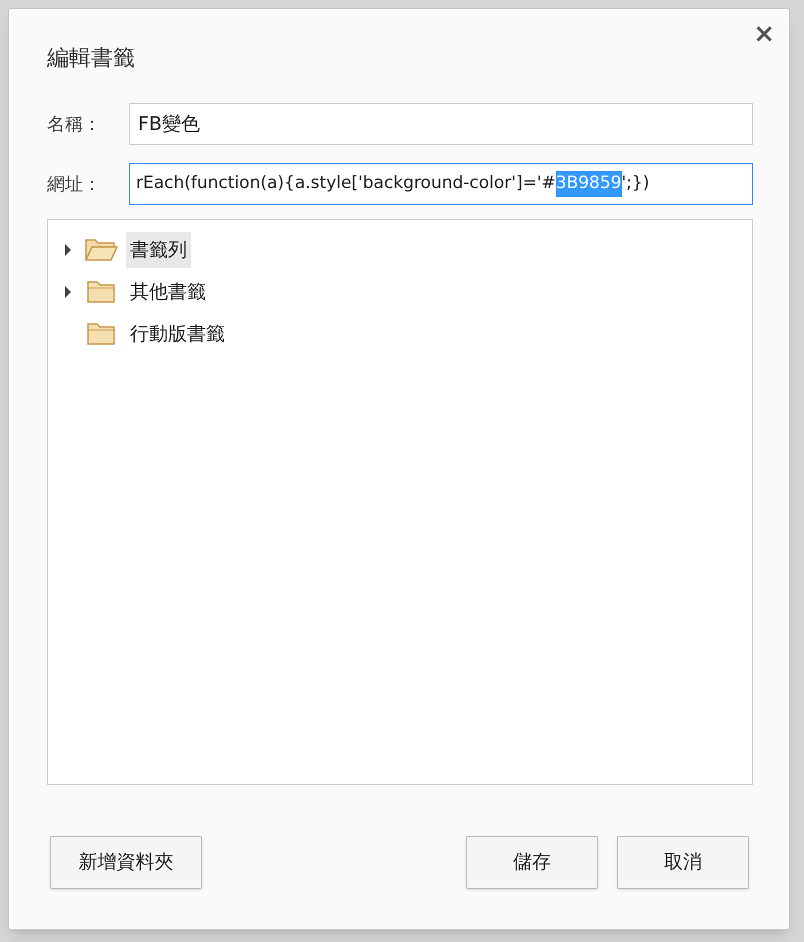 The image size is (804, 942). Describe the element at coordinates (74, 184) in the screenshot. I see `field-label: 網址：` at that location.